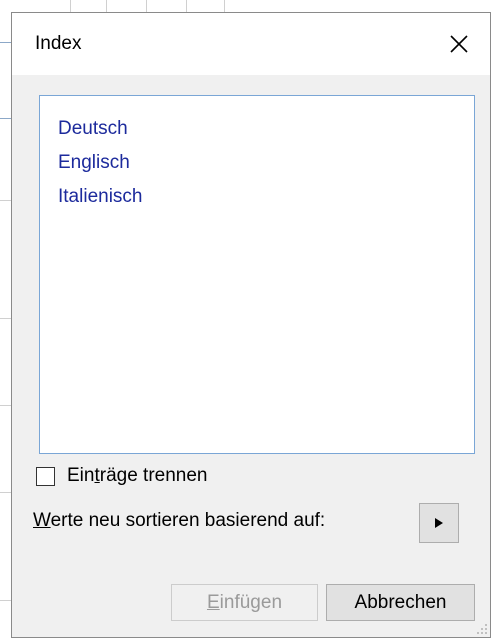  What do you see at coordinates (244, 602) in the screenshot?
I see `insert-button: Einfügen` at bounding box center [244, 602].